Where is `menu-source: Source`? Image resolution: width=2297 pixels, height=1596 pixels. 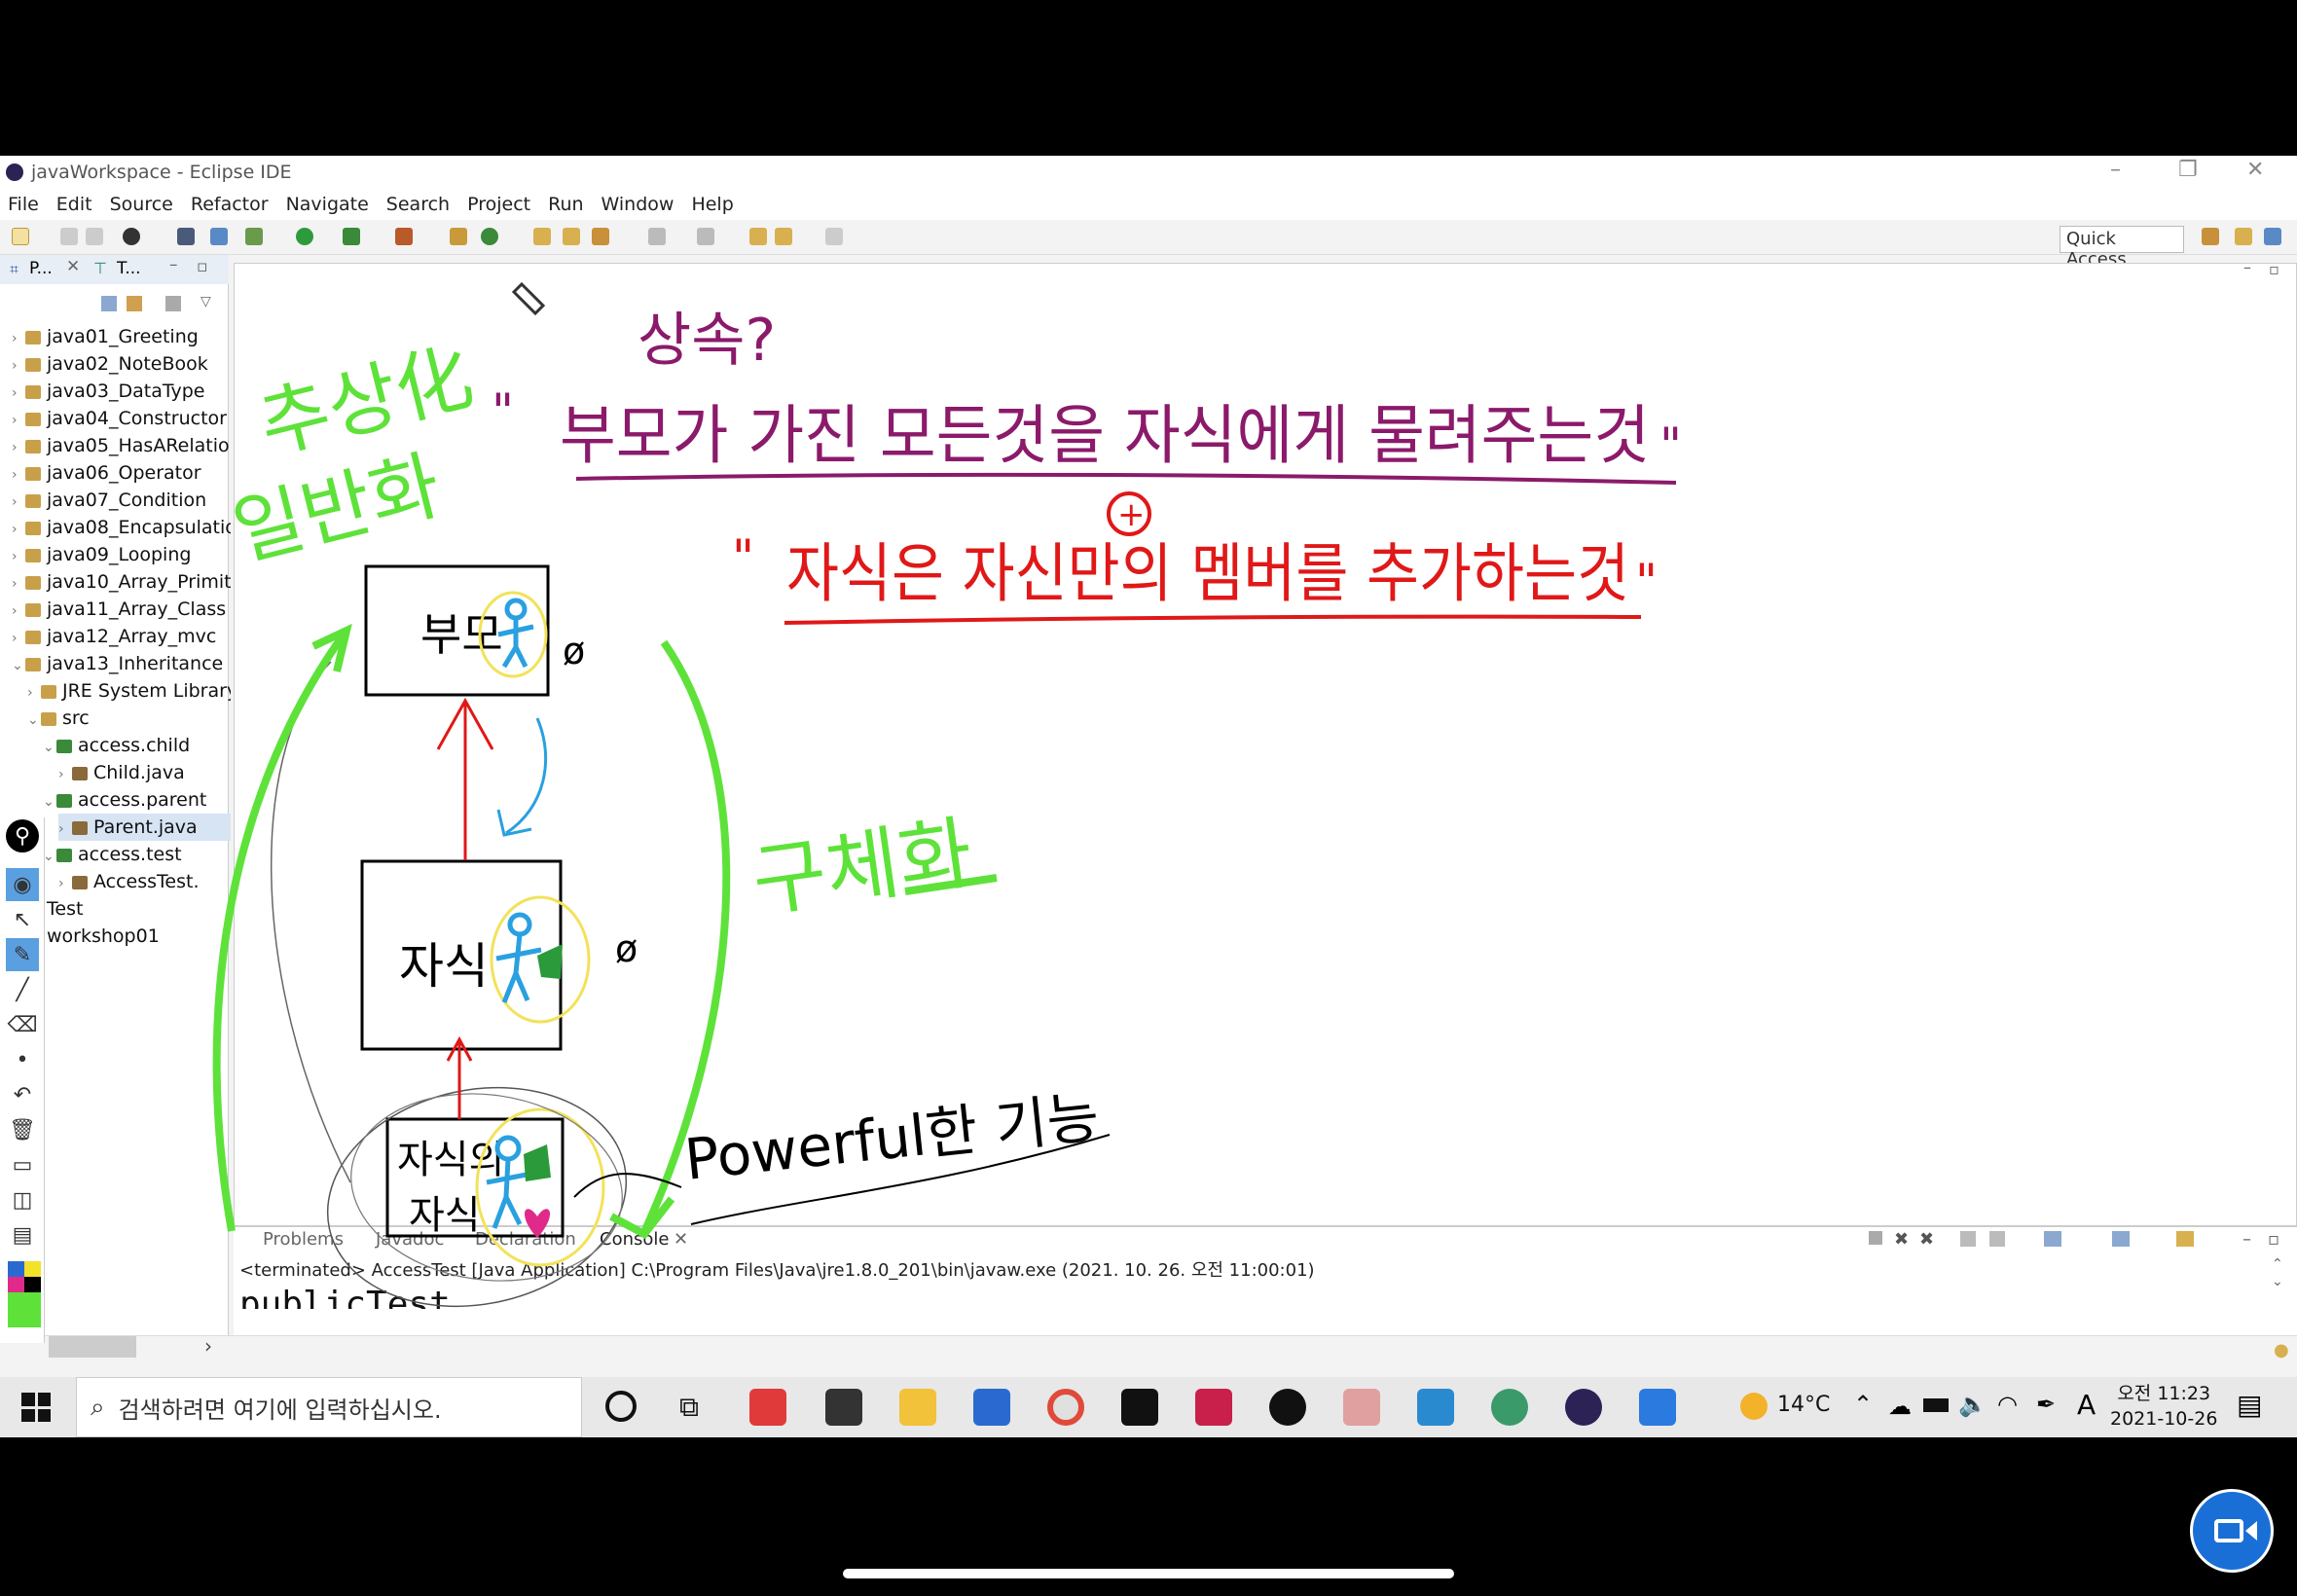
menu-source: Source is located at coordinates (141, 204).